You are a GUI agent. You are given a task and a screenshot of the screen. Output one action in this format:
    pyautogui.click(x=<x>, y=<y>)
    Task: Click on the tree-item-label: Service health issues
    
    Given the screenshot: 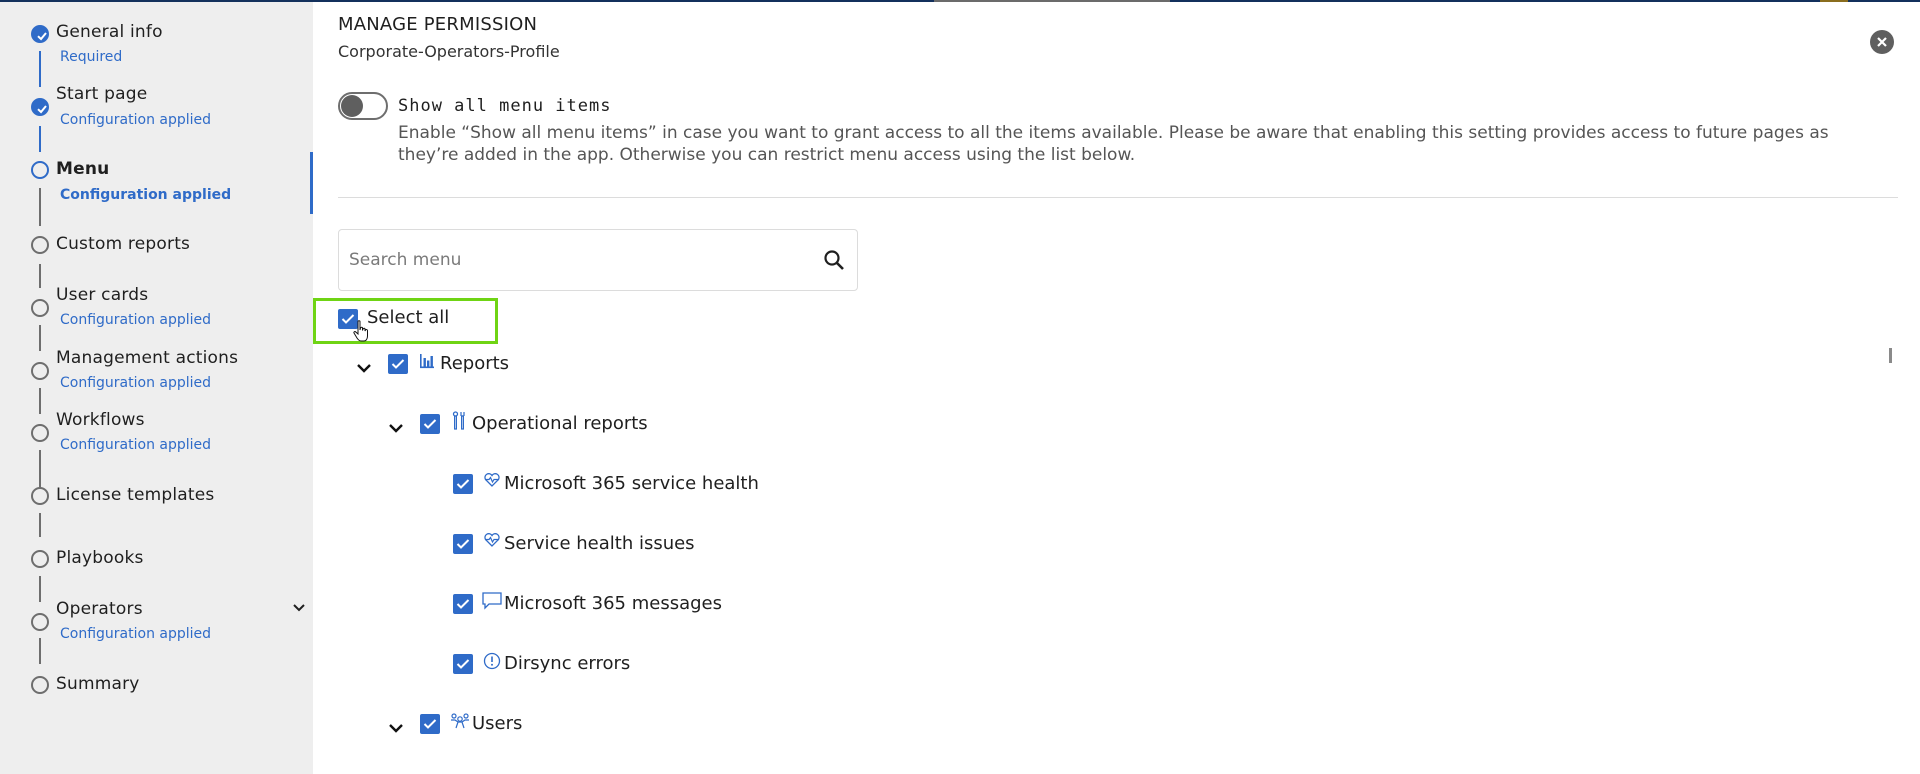 What is the action you would take?
    pyautogui.click(x=599, y=543)
    